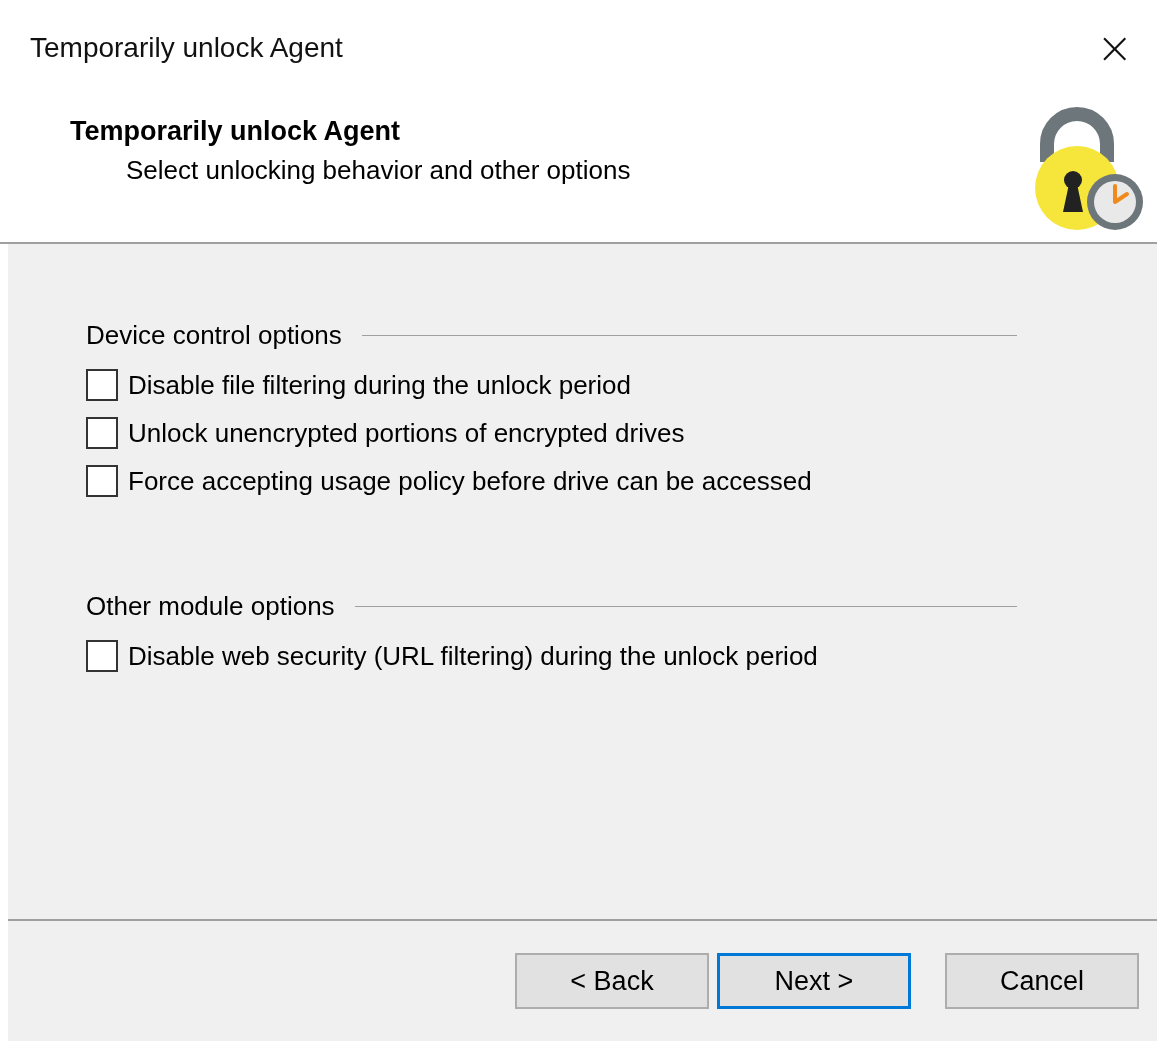 This screenshot has width=1157, height=1041. I want to click on group-label: Device control options, so click(214, 335).